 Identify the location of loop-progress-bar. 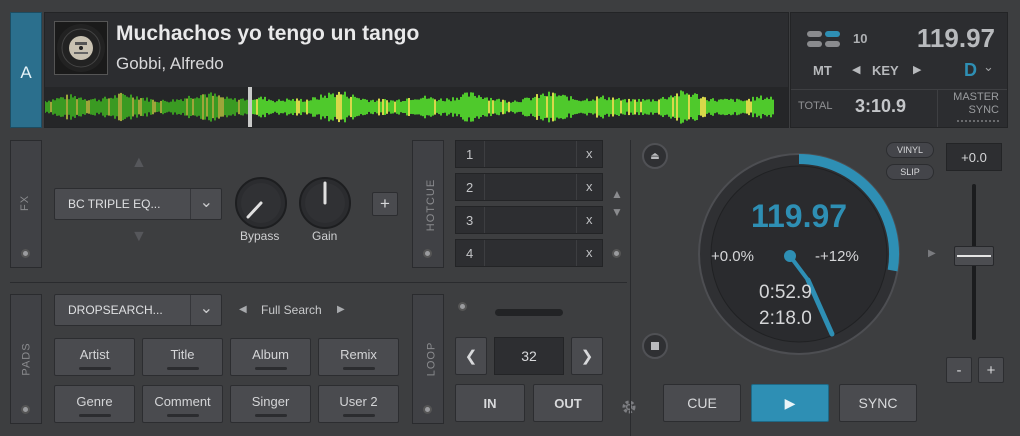
(529, 312).